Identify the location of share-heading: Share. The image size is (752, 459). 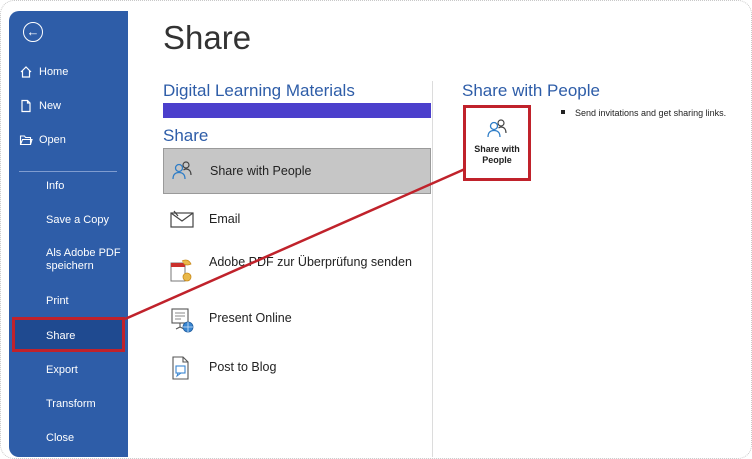
(186, 135).